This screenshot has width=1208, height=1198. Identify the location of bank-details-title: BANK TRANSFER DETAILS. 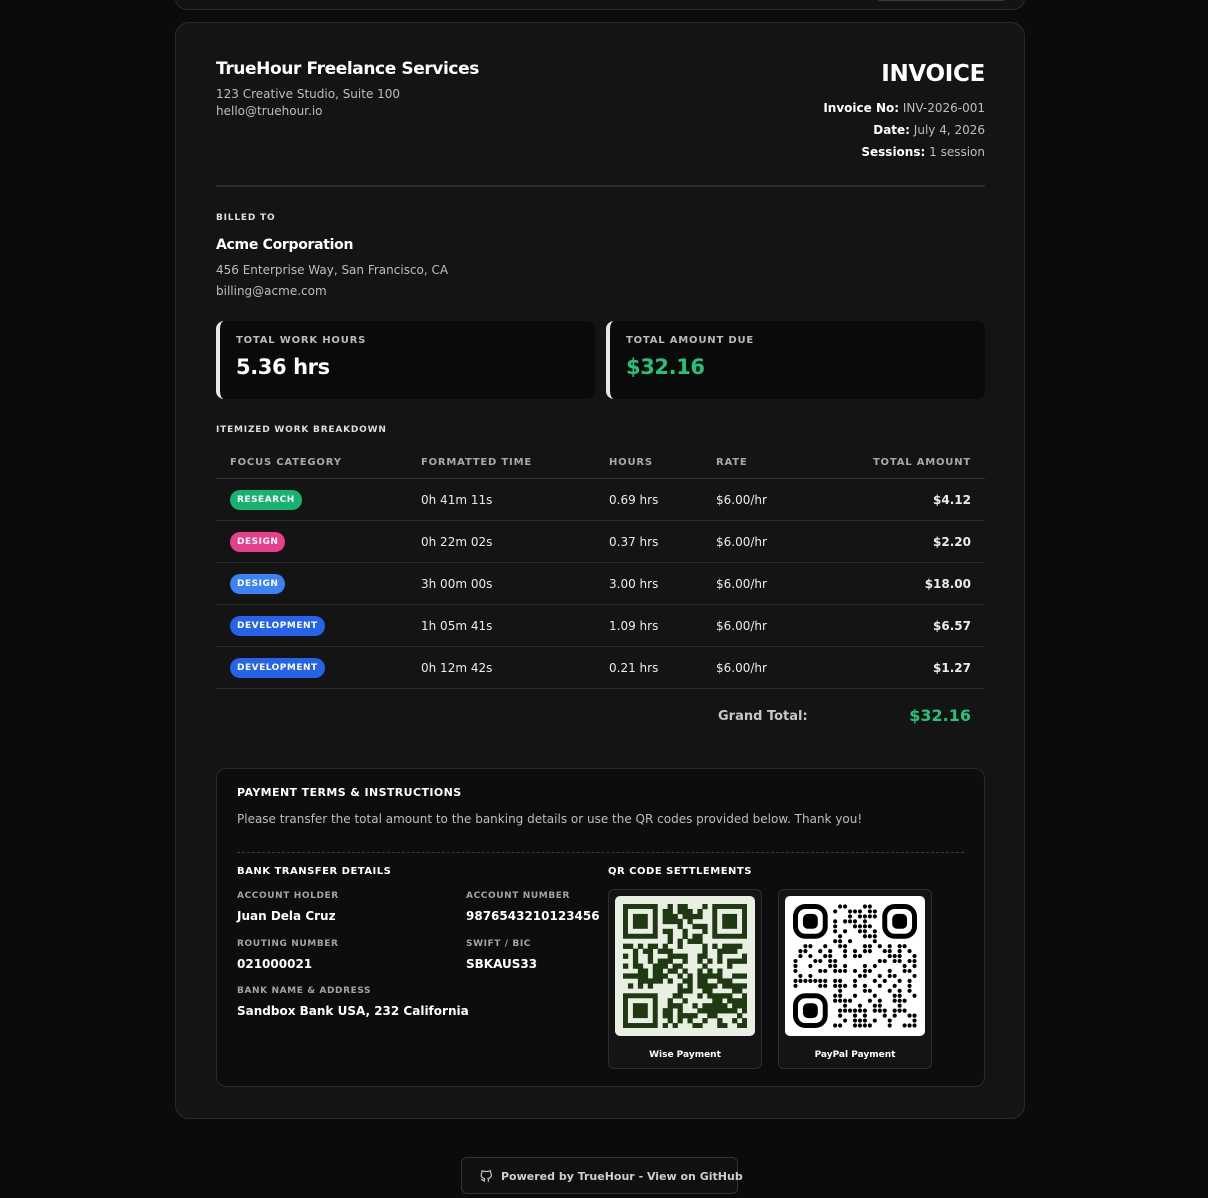
(314, 871).